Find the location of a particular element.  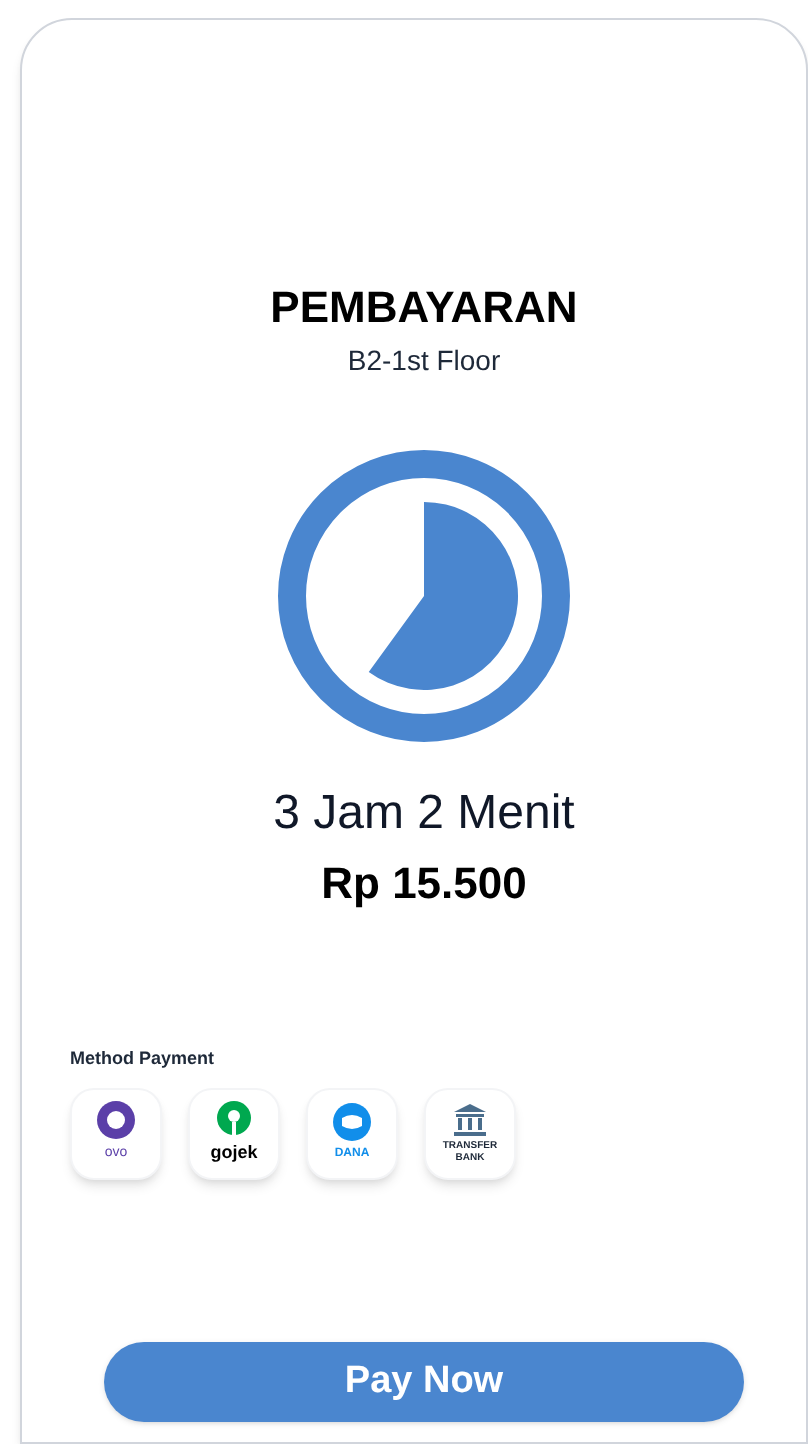

duration-text: 3 Jam 2 Menit is located at coordinates (424, 813).